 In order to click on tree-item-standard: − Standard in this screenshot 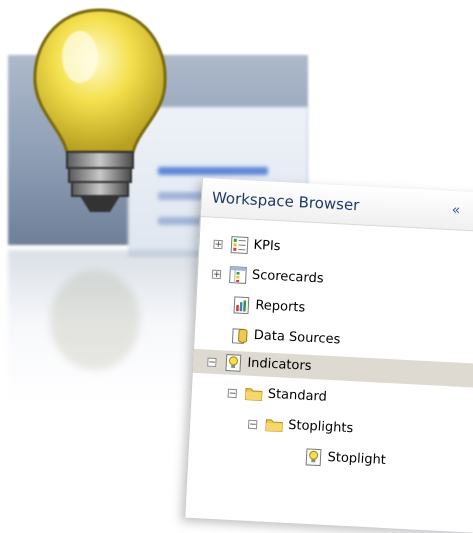, I will do `click(277, 395)`.